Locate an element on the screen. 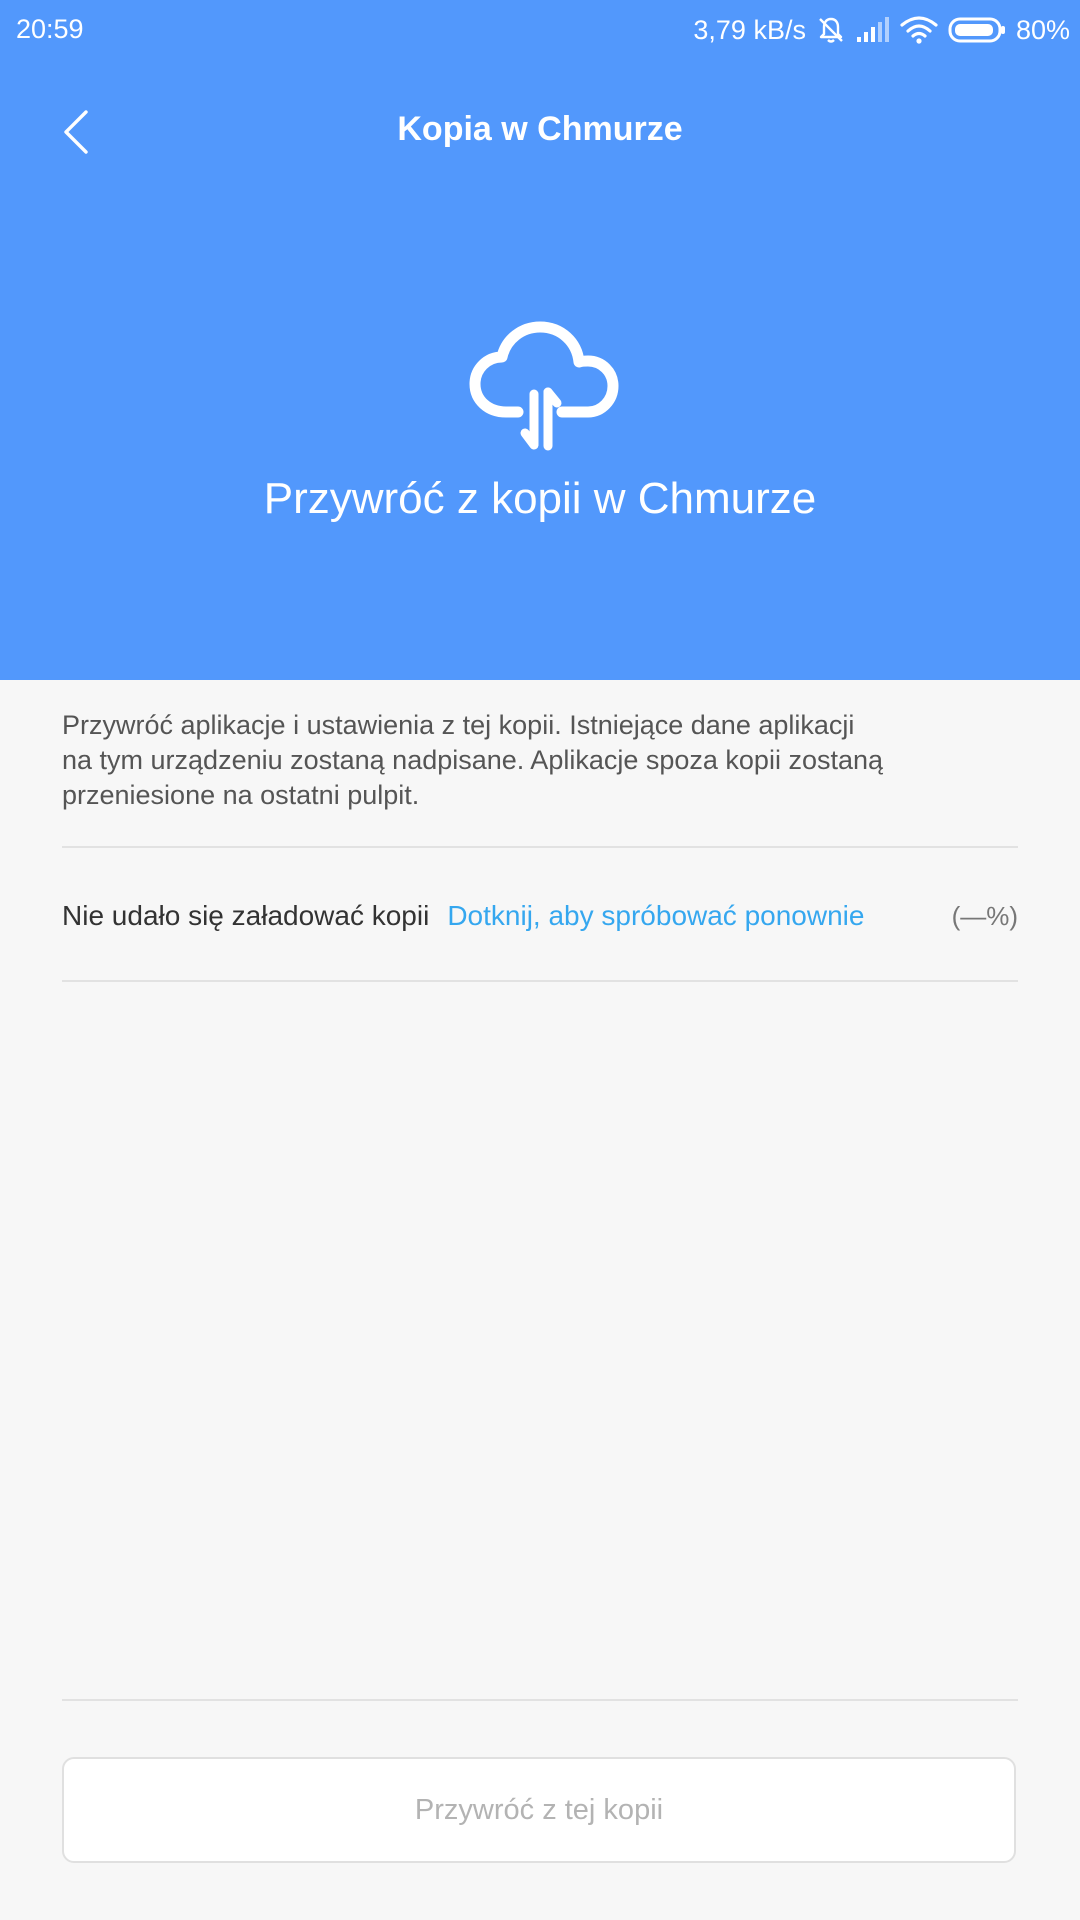 The image size is (1080, 1920). wifi-icon is located at coordinates (919, 30).